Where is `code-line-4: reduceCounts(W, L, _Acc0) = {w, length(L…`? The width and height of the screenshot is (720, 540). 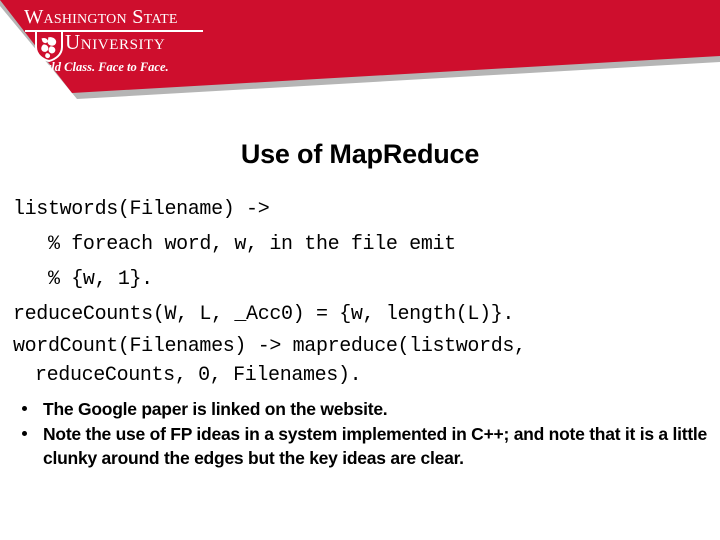 code-line-4: reduceCounts(W, L, _Acc0) = {w, length(L… is located at coordinates (264, 314).